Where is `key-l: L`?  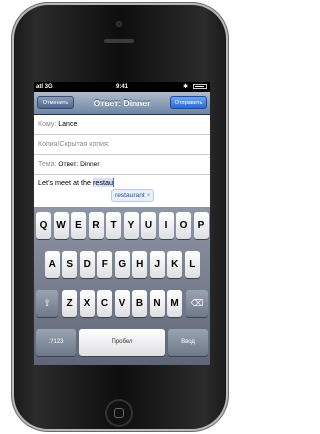 key-l: L is located at coordinates (192, 264).